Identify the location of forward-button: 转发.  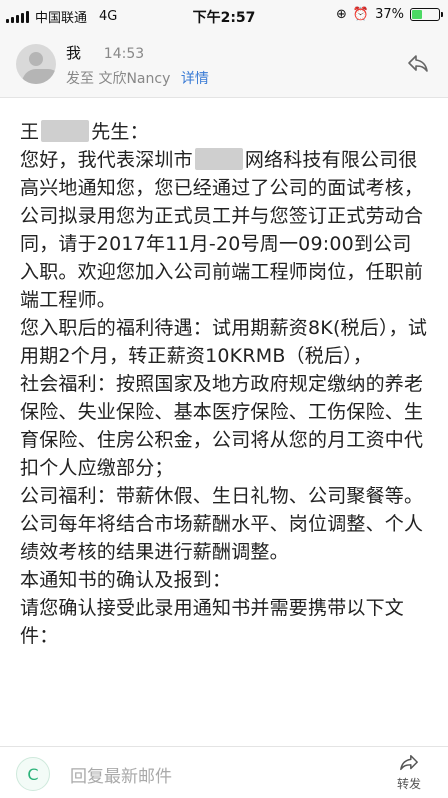
(409, 772).